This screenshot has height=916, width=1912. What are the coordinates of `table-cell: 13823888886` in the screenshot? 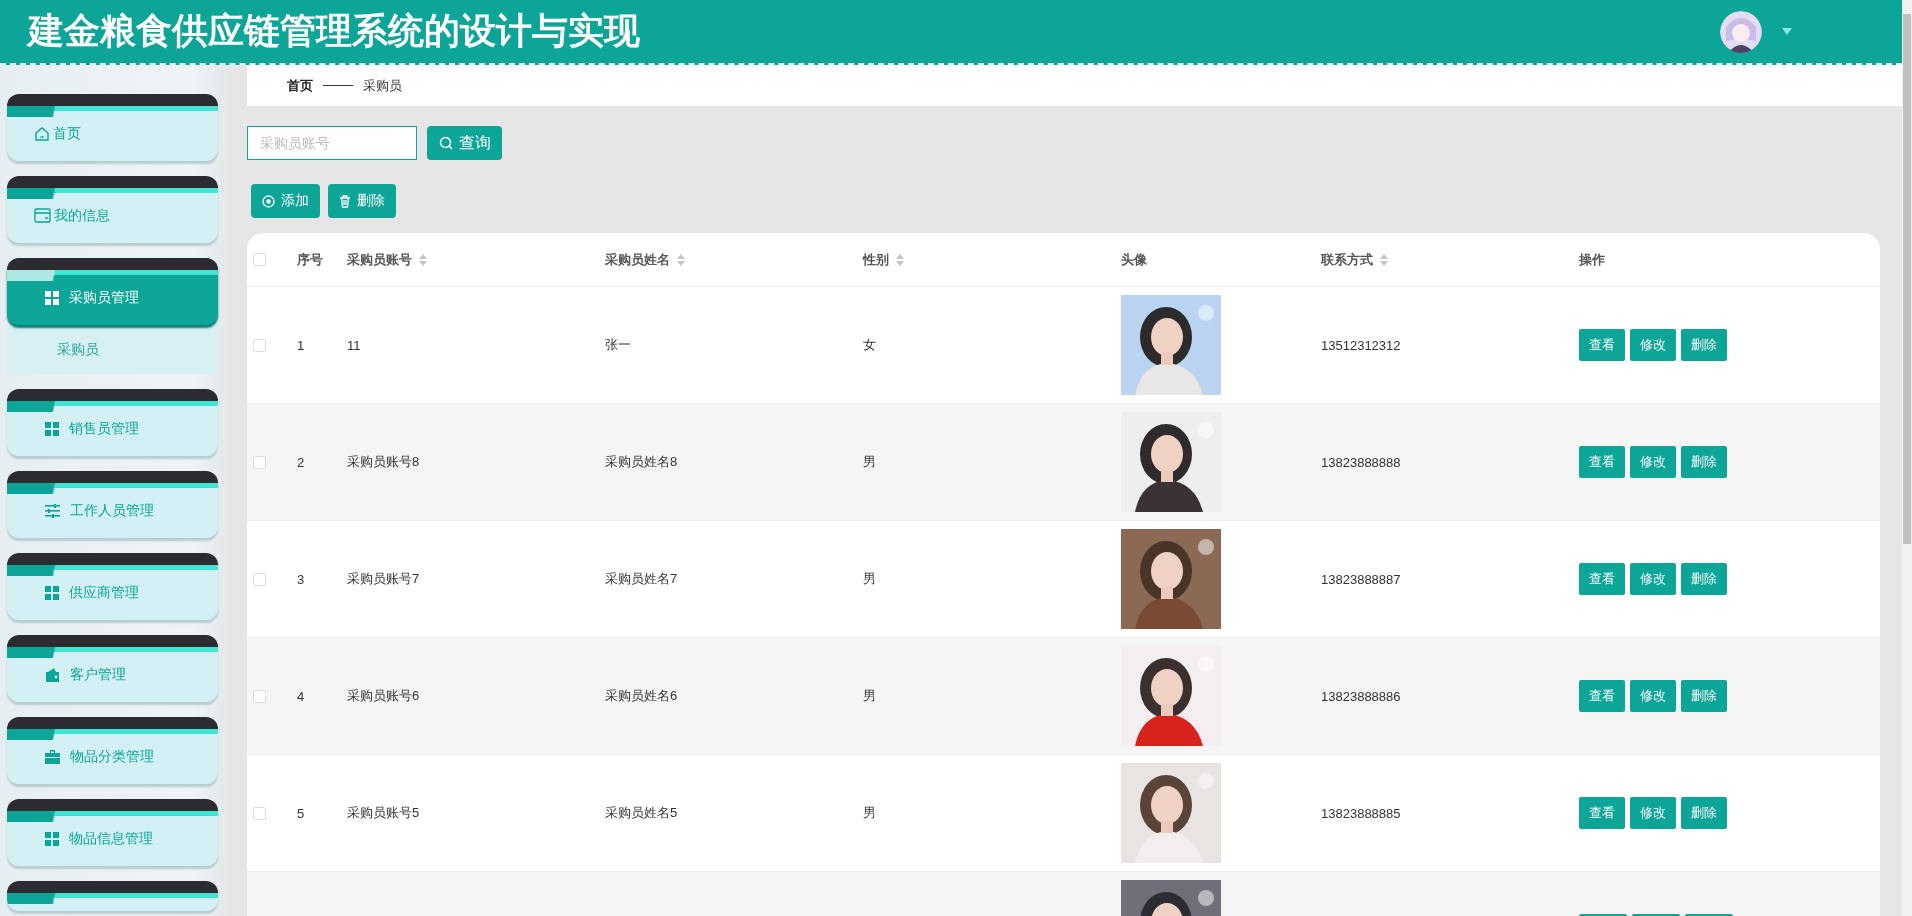 It's located at (1361, 696).